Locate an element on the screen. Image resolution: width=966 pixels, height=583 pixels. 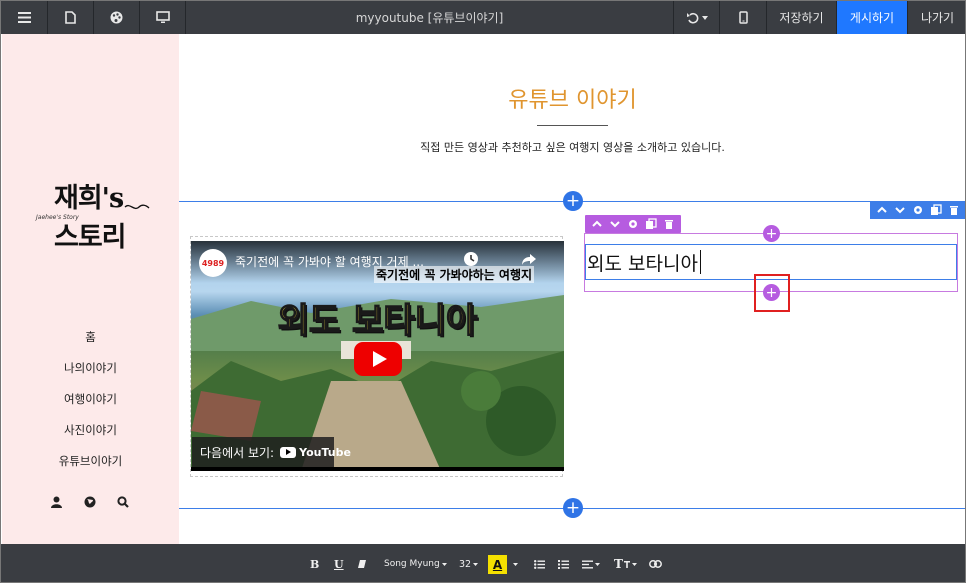
clock-icon is located at coordinates (471, 259).